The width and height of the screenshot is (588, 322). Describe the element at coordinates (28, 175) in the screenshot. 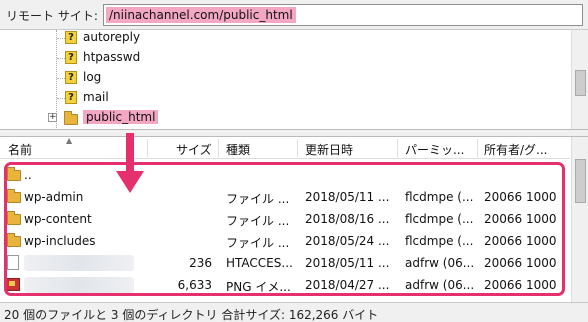

I see `file-name: ..` at that location.